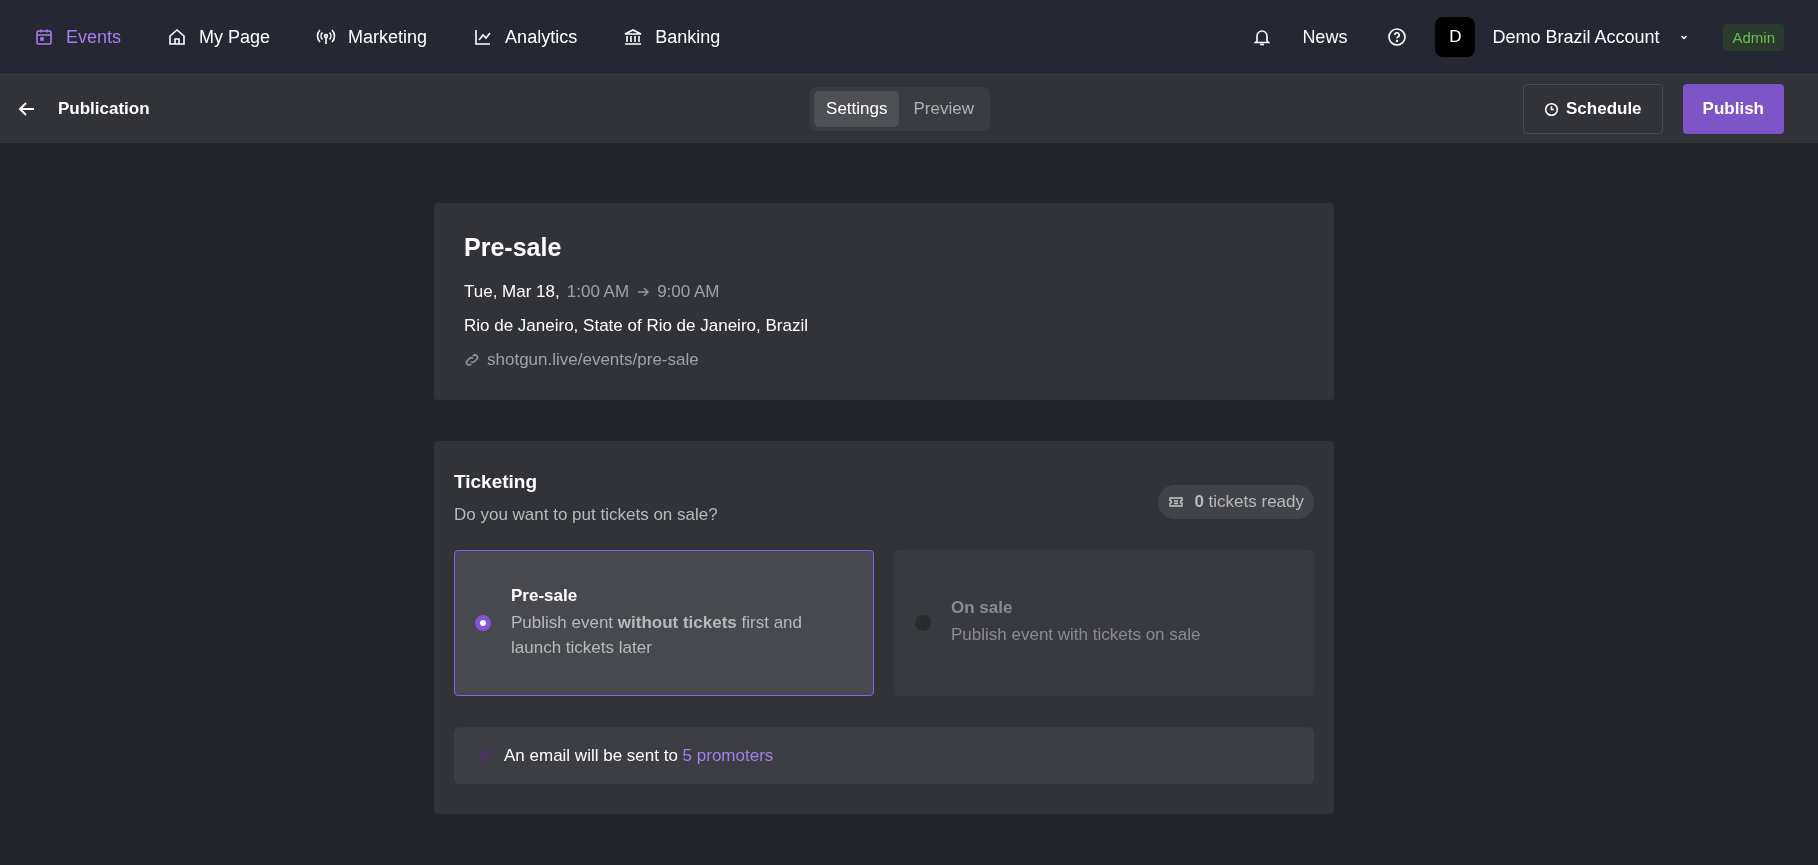  Describe the element at coordinates (857, 109) in the screenshot. I see `tab: Settings` at that location.